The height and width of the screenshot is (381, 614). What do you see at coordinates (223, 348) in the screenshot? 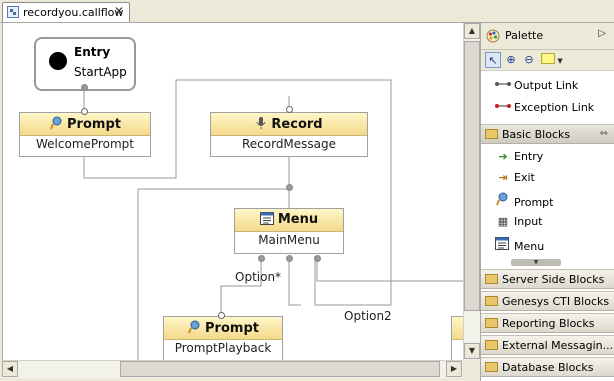
I see `prompt-node-name: PromptPlayback` at bounding box center [223, 348].